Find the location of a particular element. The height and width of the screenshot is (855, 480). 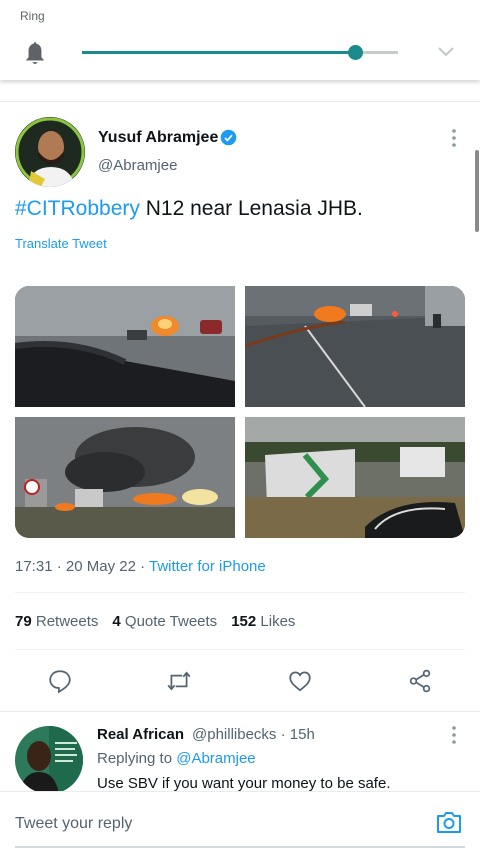

scrollbar is located at coordinates (477, 191).